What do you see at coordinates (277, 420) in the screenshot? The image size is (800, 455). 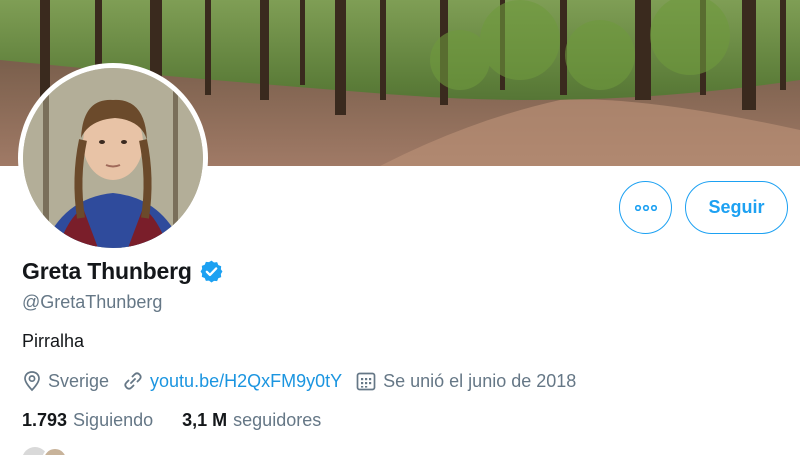 I see `followers-label: seguidores` at bounding box center [277, 420].